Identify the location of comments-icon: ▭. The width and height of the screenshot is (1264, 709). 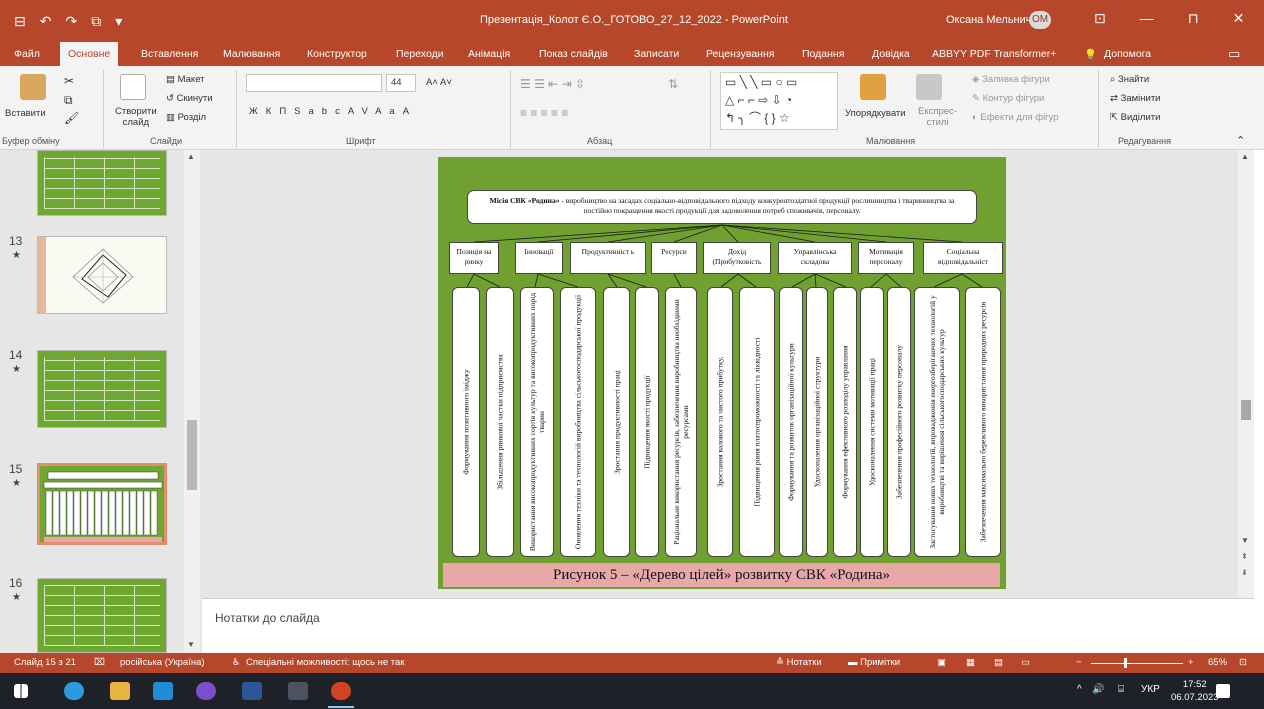
(1234, 54).